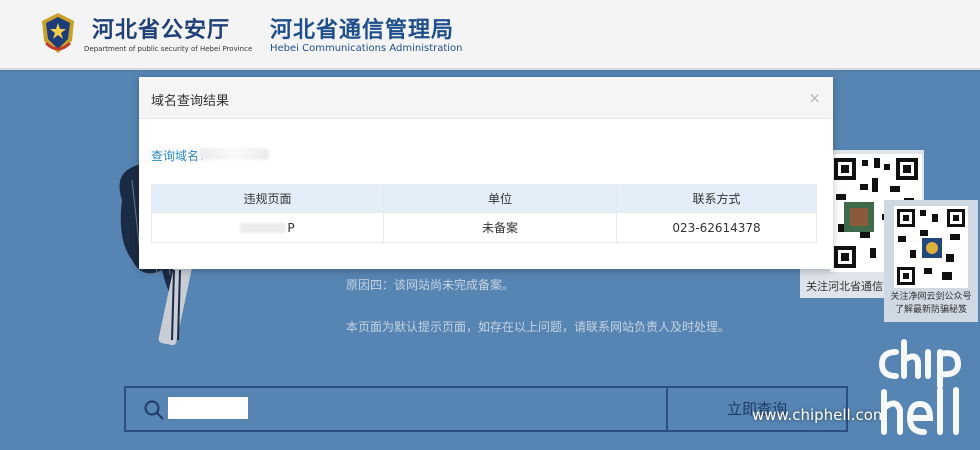 The width and height of the screenshot is (980, 450). I want to click on dialog-title: 域名查询结果, so click(190, 101).